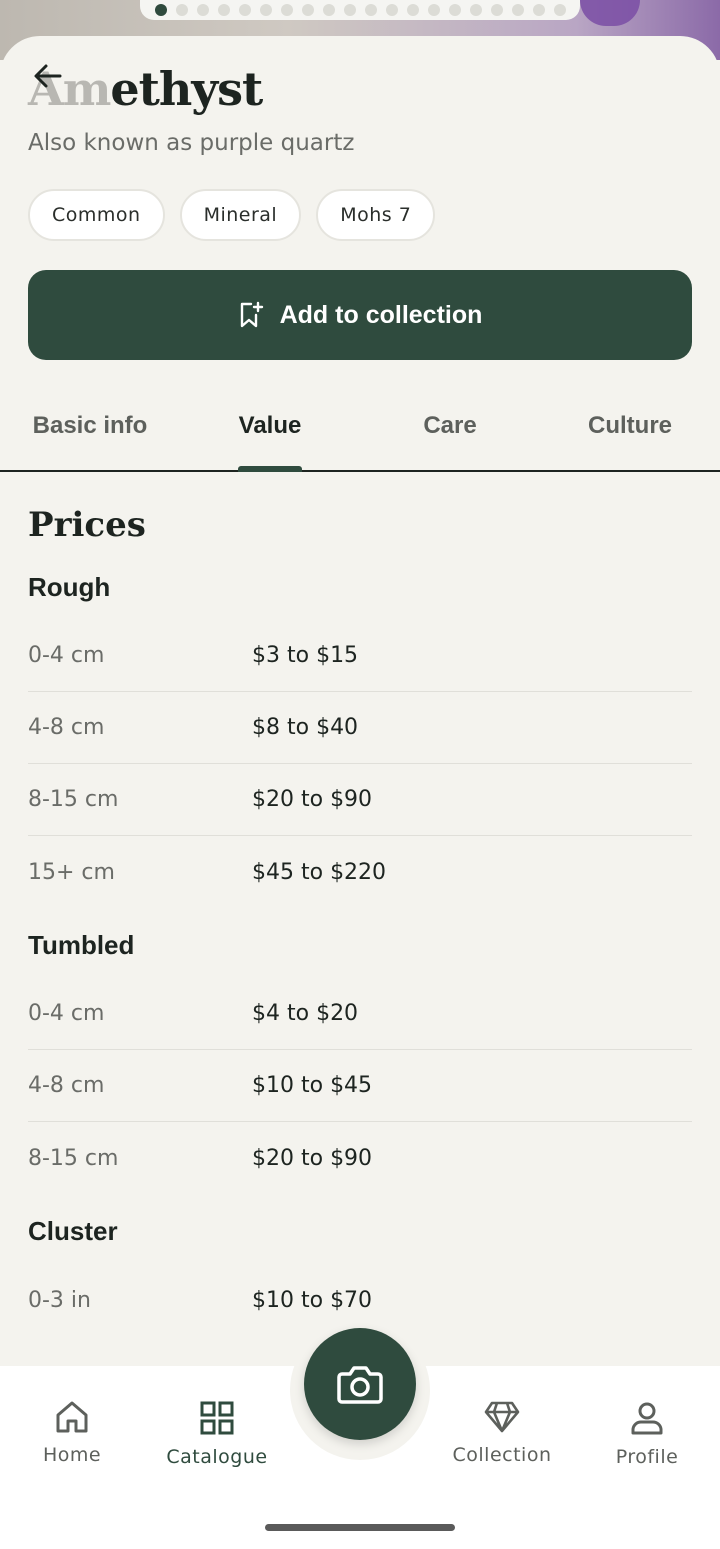 Image resolution: width=720 pixels, height=1549 pixels. Describe the element at coordinates (381, 314) in the screenshot. I see `add-to-collection-label: Add to collection` at that location.